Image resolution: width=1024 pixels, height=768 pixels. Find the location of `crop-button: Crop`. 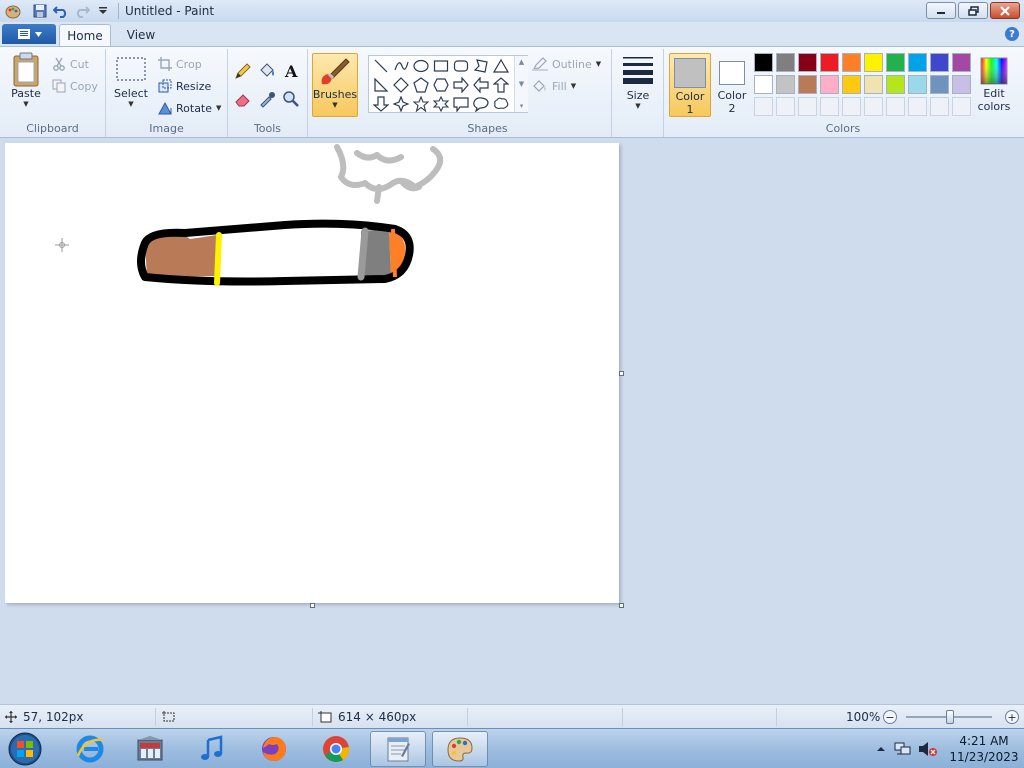

crop-button: Crop is located at coordinates (180, 64).